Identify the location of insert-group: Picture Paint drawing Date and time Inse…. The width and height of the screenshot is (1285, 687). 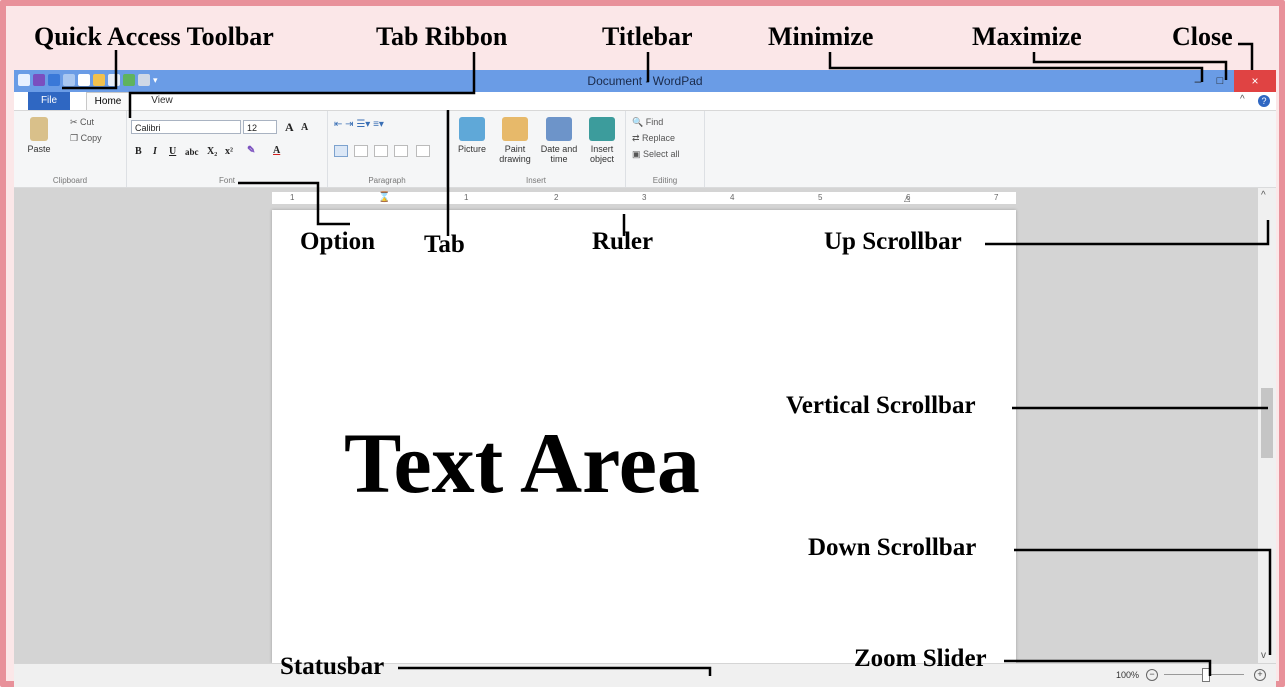
(536, 149).